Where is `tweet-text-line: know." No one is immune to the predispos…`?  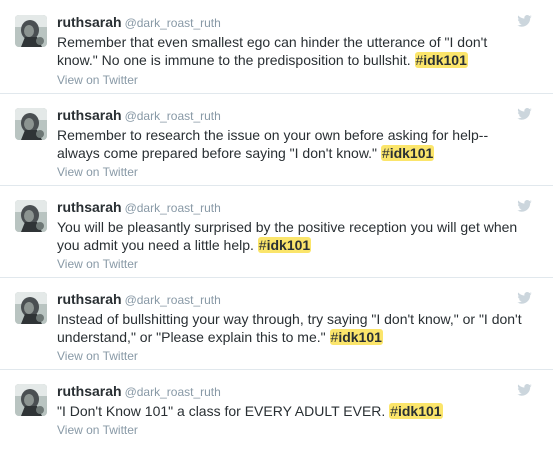
tweet-text-line: know." No one is immune to the predispos… is located at coordinates (236, 60).